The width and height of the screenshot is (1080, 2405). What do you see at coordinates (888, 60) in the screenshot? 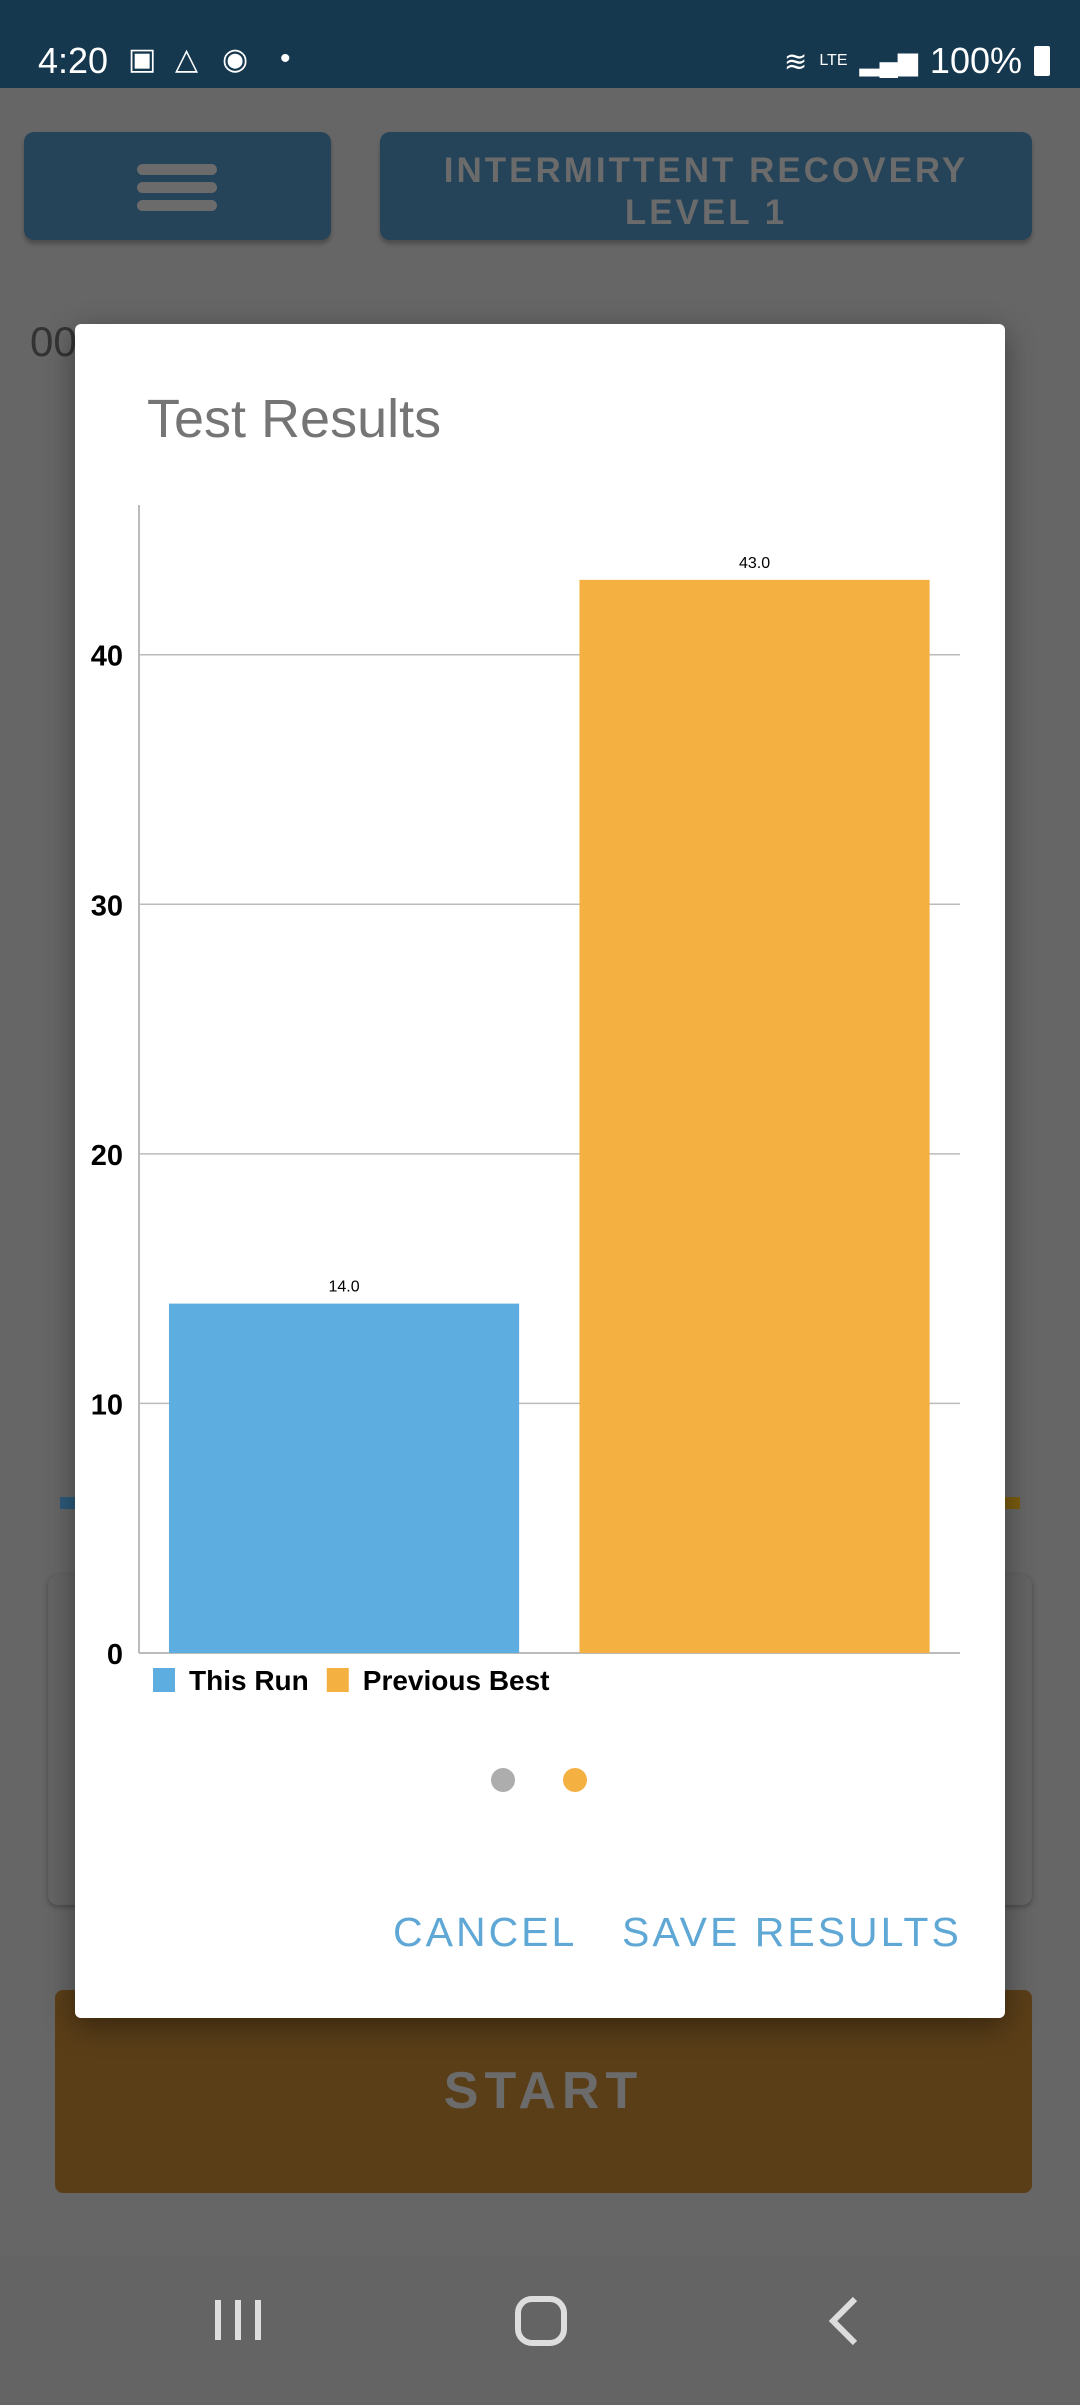
I see `signal-icon: ▂▄▆` at bounding box center [888, 60].